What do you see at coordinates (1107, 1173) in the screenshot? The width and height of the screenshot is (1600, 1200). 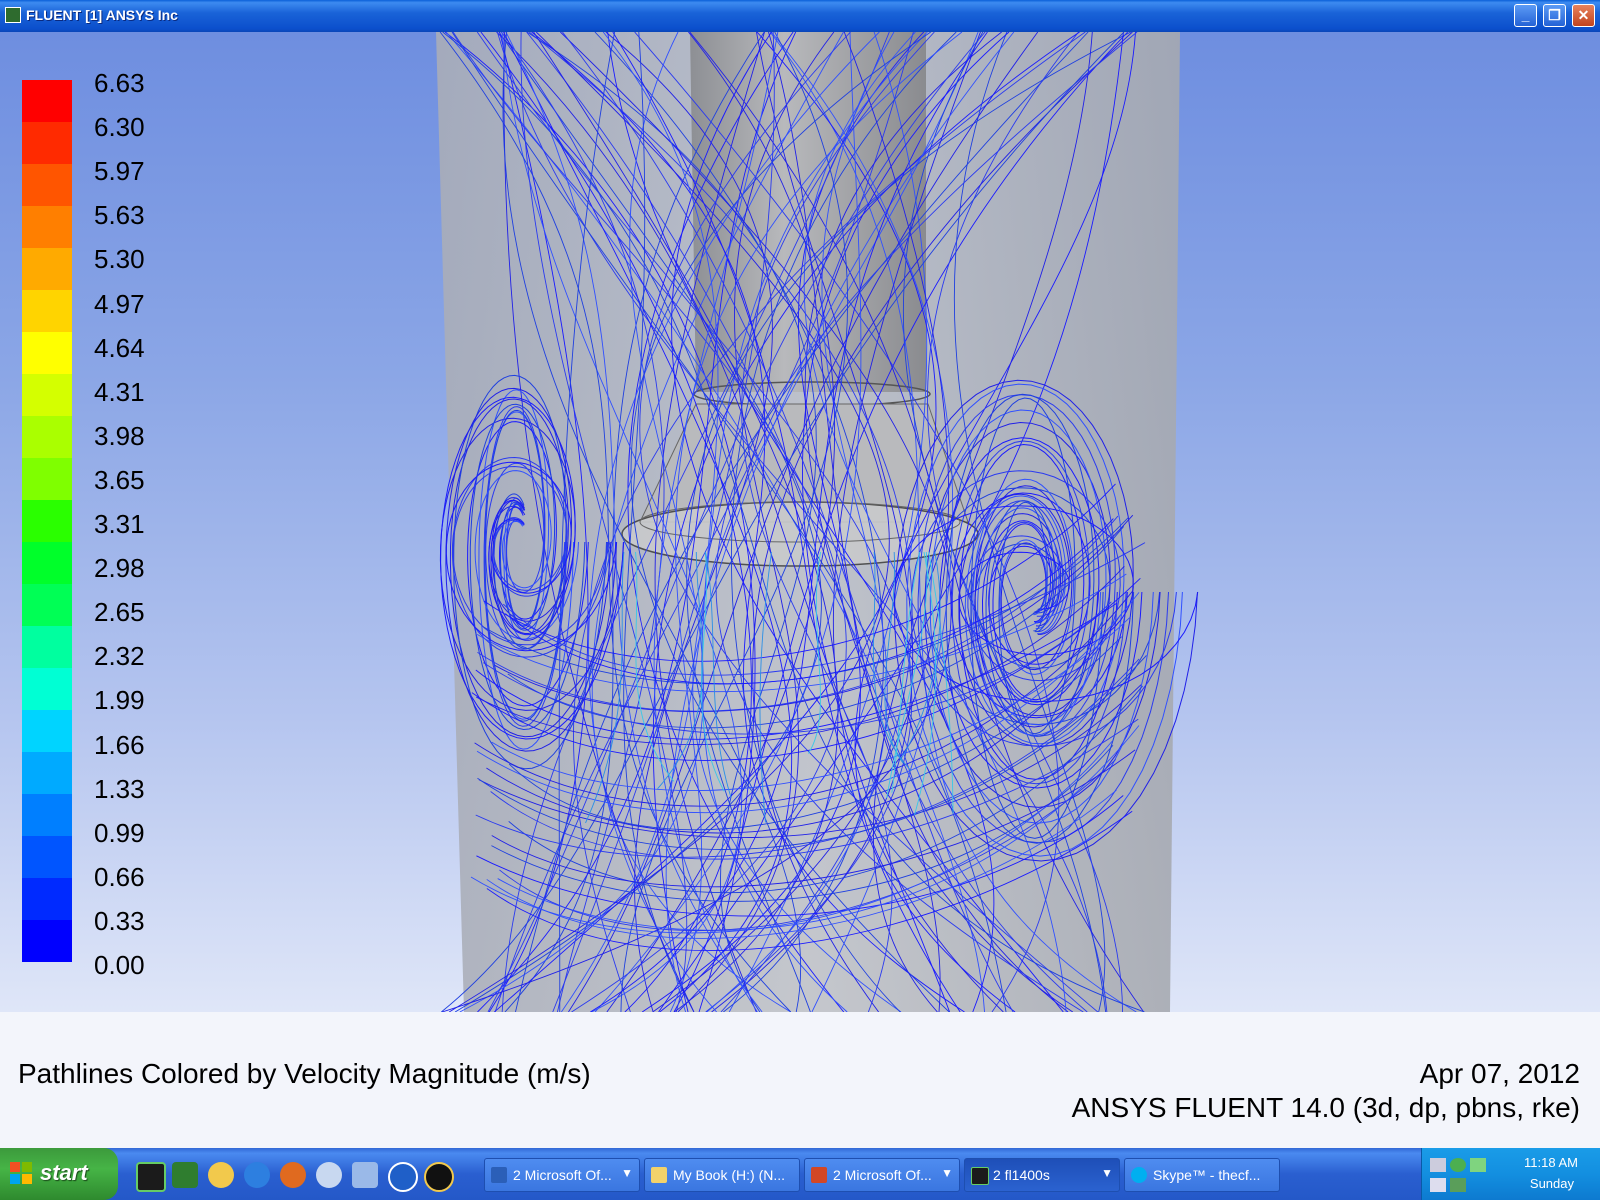 I see `task-fluent-dropdown: ▼` at bounding box center [1107, 1173].